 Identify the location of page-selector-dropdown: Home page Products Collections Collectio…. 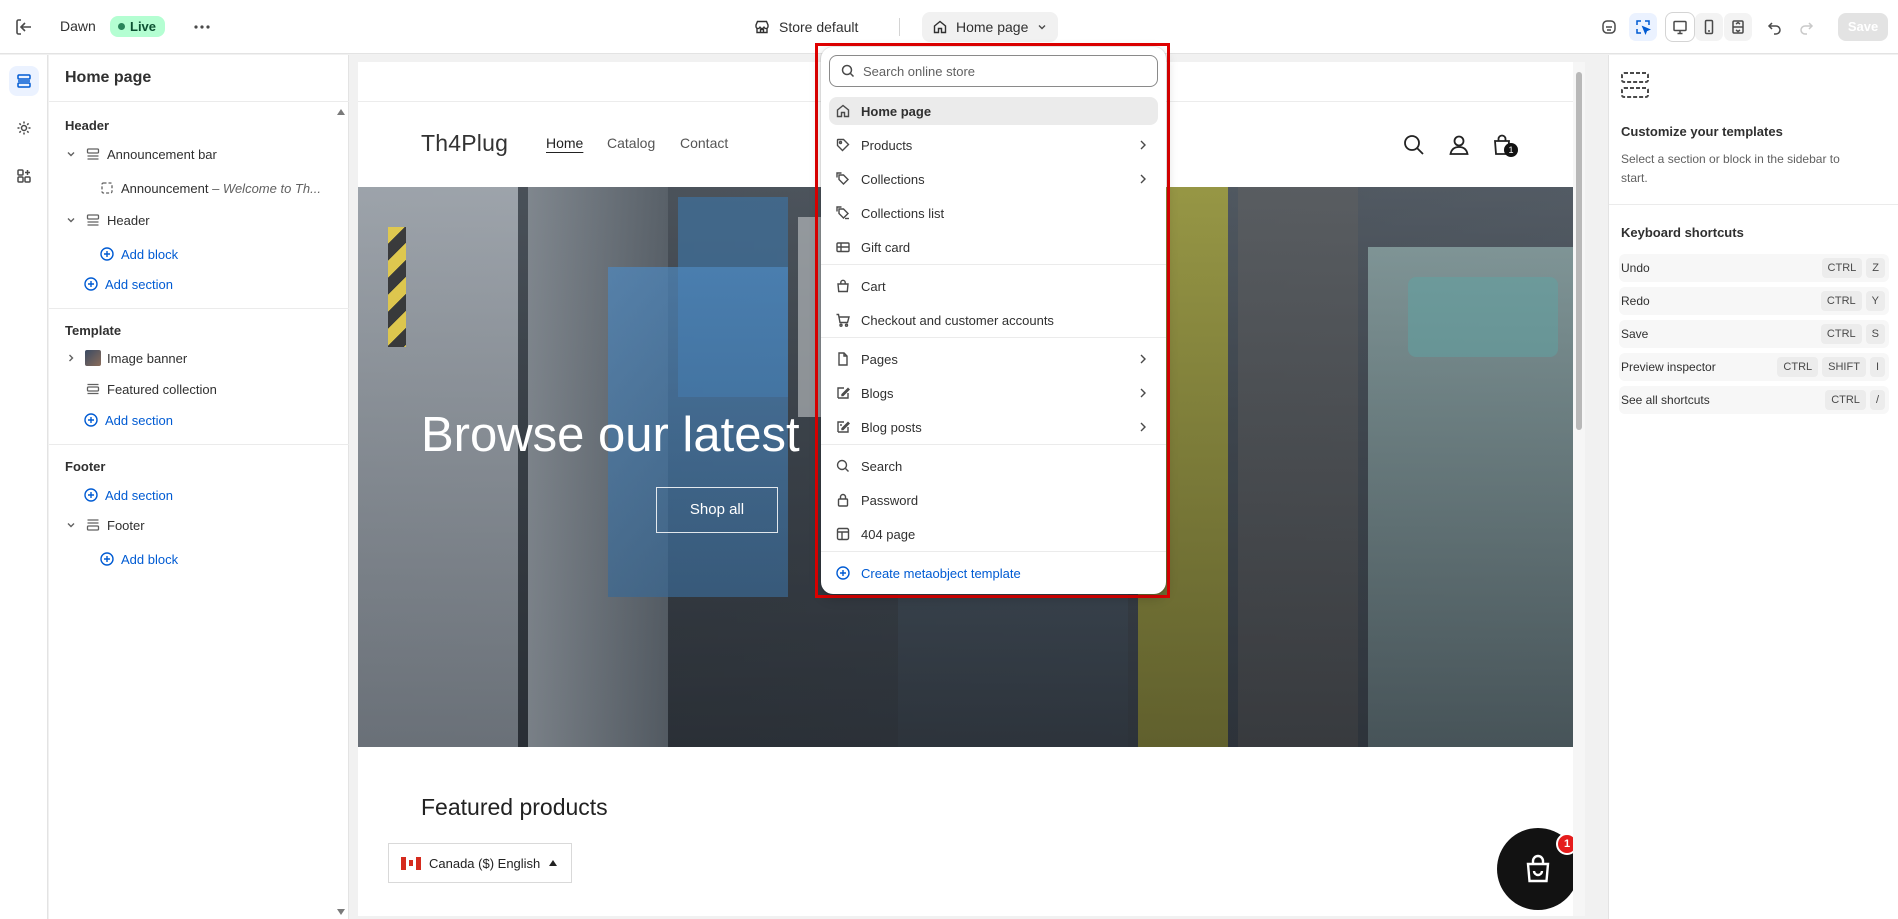
(993, 320).